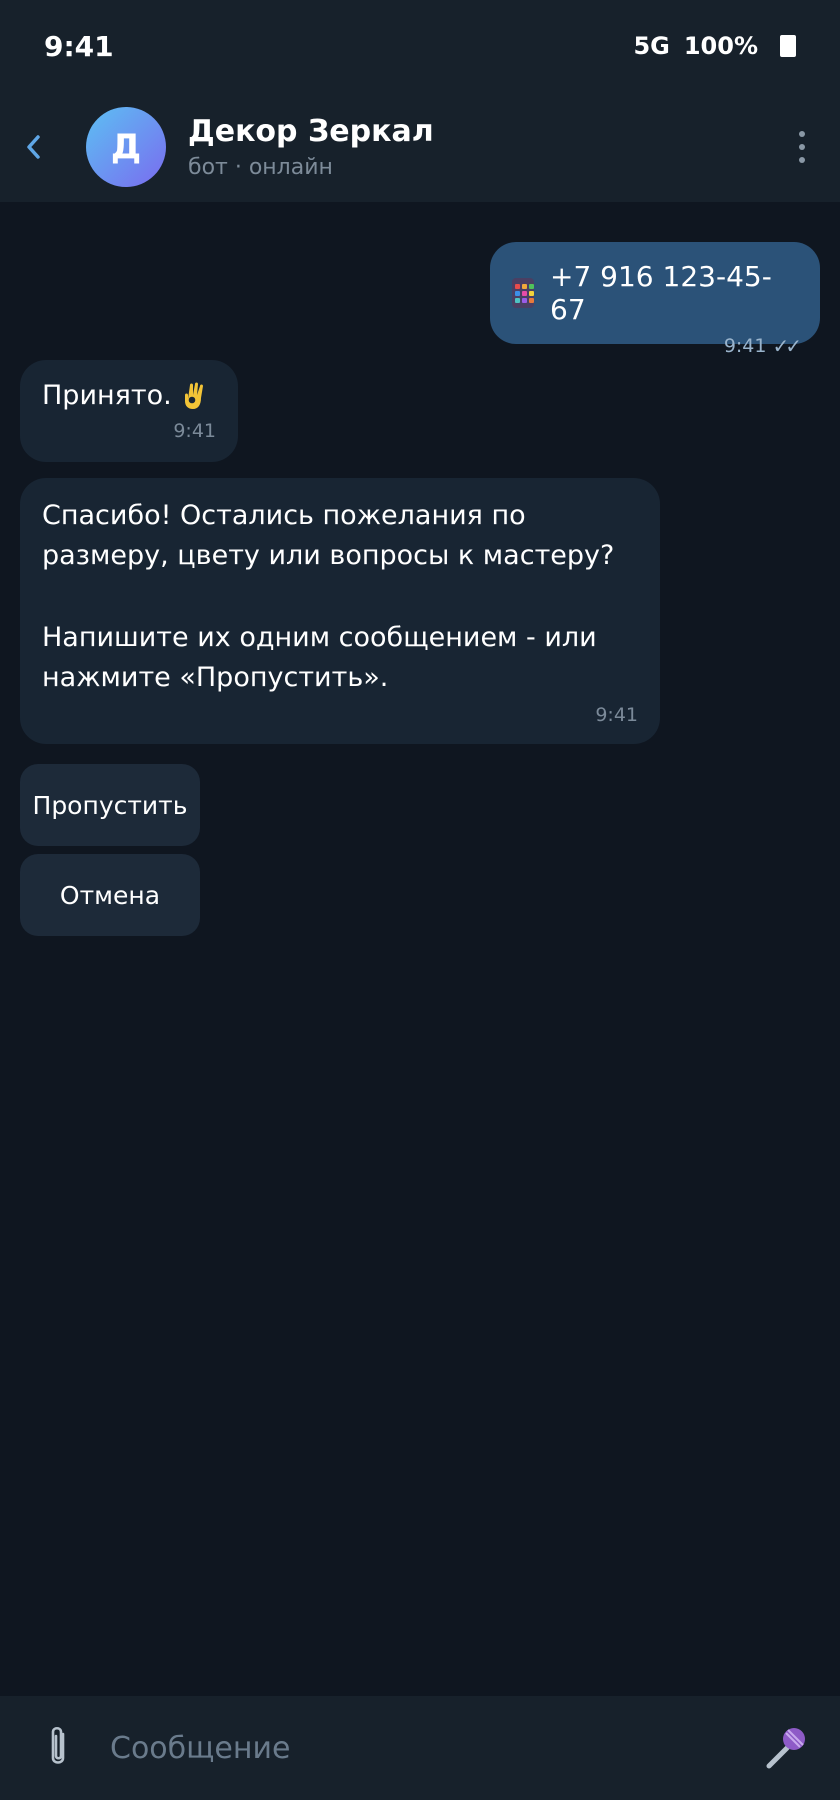  What do you see at coordinates (193, 395) in the screenshot?
I see `ok-hand-icon` at bounding box center [193, 395].